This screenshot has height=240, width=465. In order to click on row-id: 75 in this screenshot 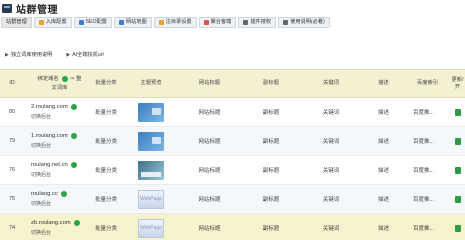, I will do `click(12, 199)`.